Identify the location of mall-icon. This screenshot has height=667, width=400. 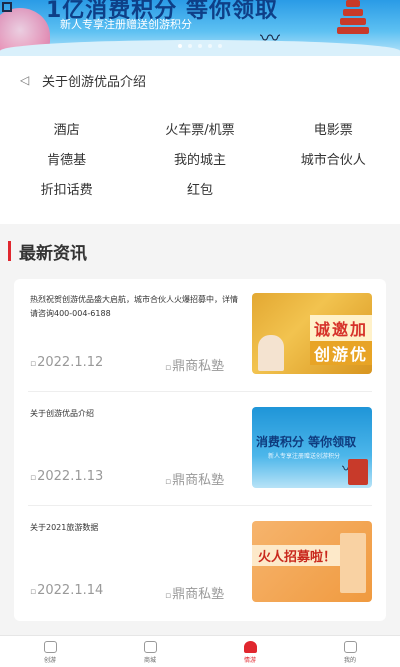
(150, 646).